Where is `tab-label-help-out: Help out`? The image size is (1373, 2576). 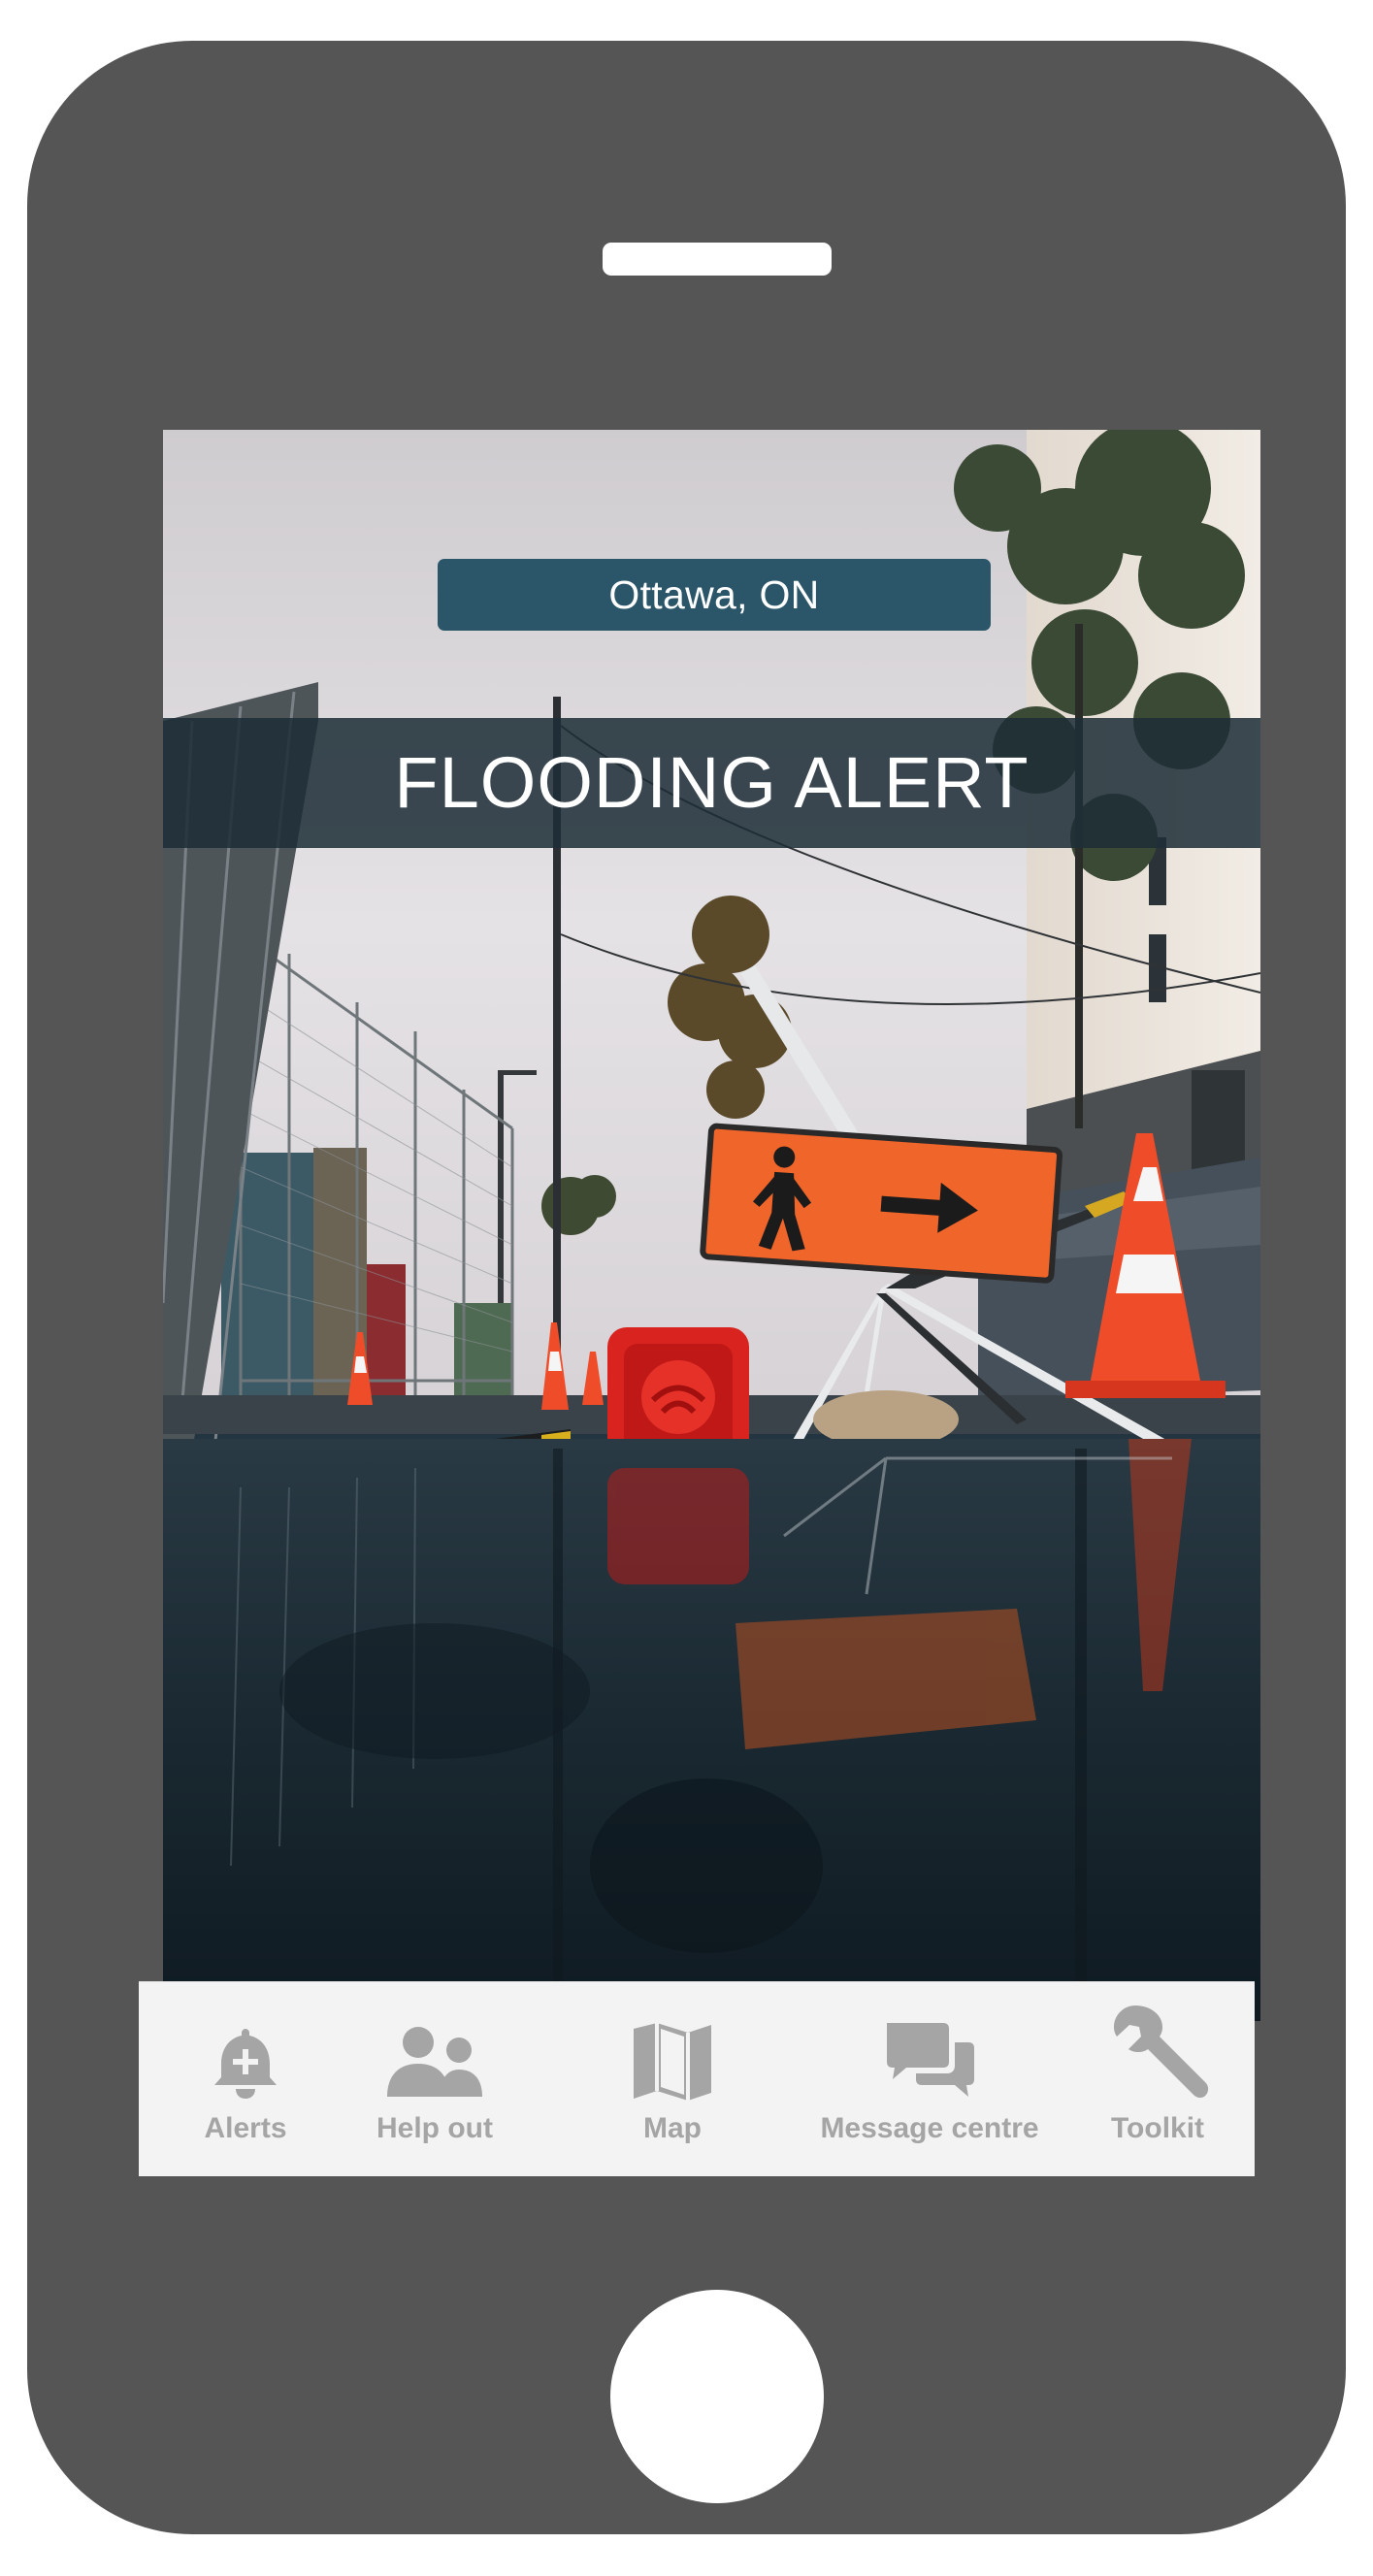 tab-label-help-out: Help out is located at coordinates (434, 2128).